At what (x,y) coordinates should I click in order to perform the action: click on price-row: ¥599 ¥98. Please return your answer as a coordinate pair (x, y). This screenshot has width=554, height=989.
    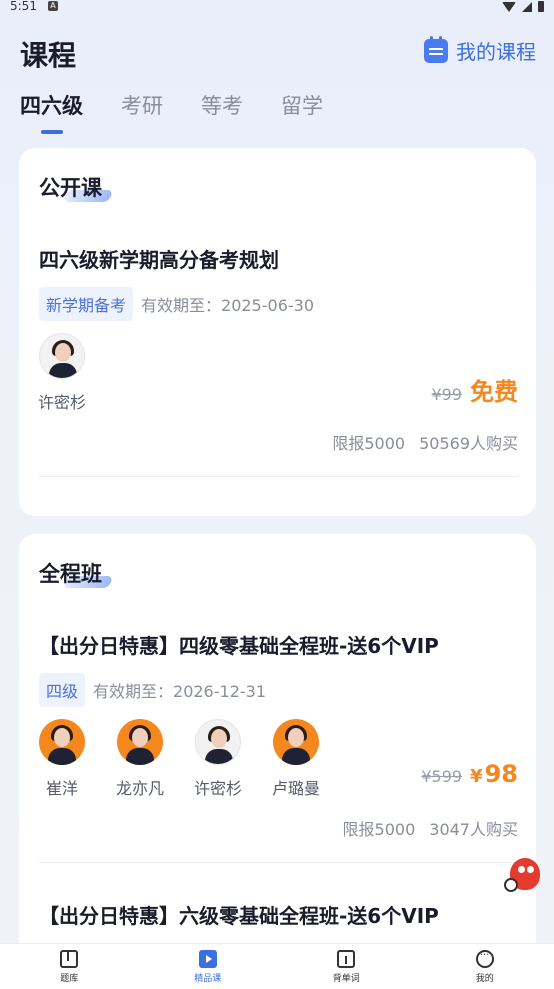
    Looking at the image, I should click on (469, 774).